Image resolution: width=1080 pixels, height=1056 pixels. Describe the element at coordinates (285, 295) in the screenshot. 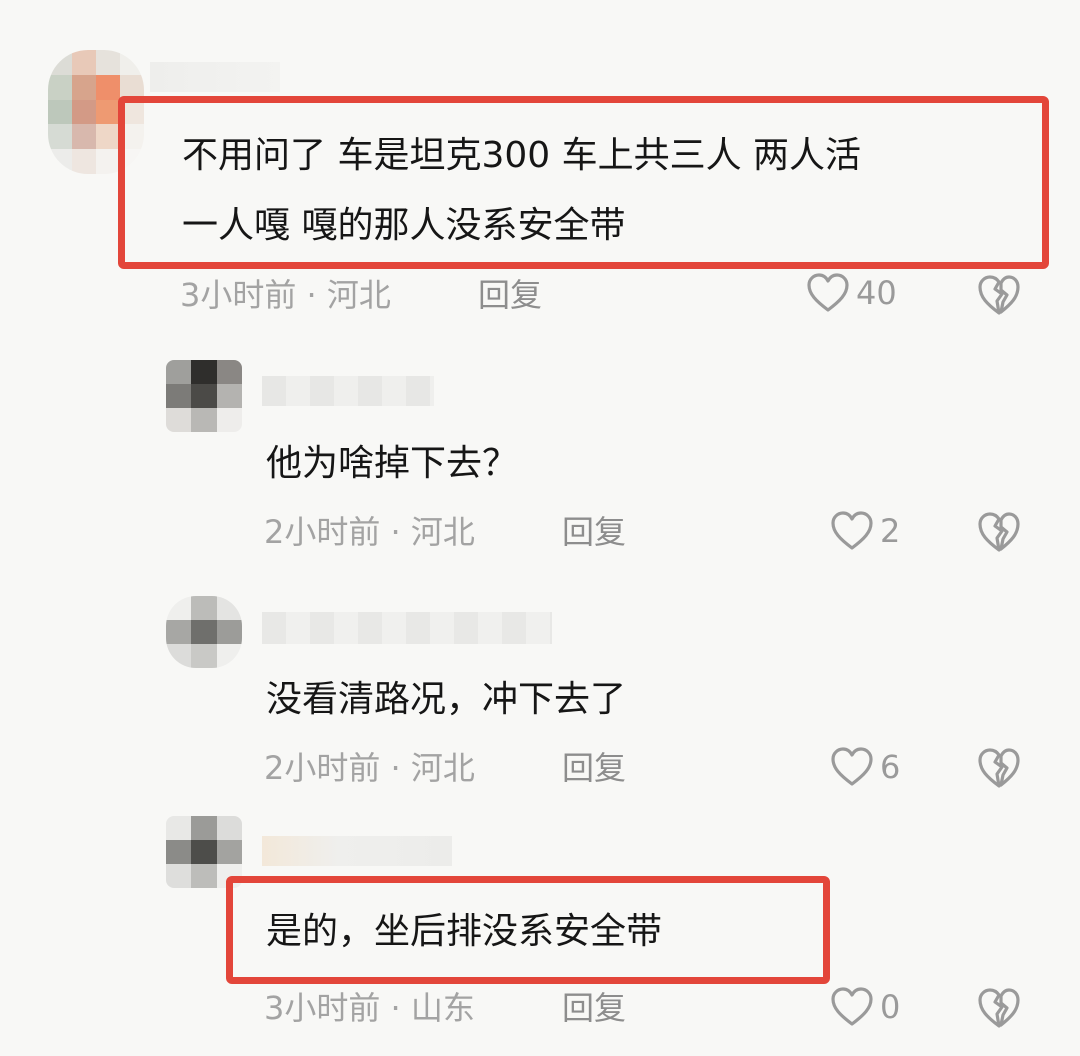

I see `time-location: 3小时前 · 河北` at that location.